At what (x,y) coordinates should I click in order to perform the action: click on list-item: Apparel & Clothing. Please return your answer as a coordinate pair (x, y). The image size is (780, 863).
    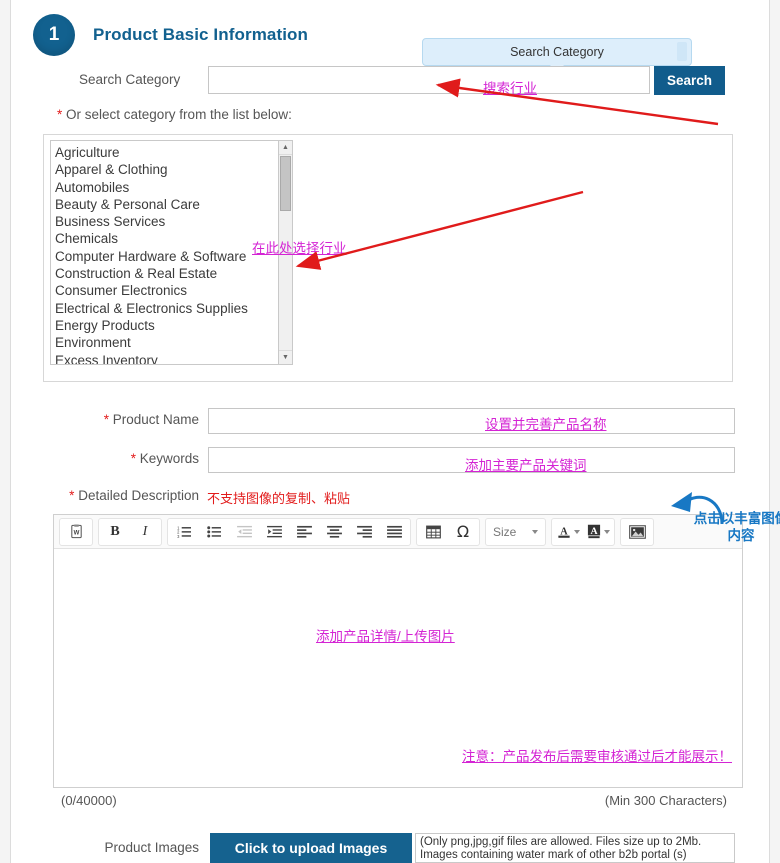
    Looking at the image, I should click on (166, 169).